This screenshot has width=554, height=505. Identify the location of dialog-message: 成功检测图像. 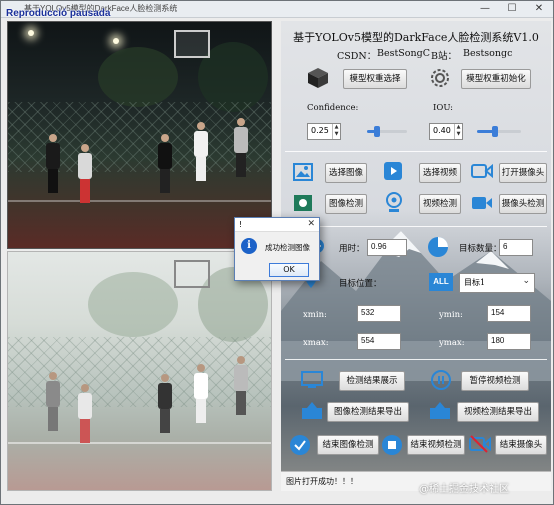
(287, 247).